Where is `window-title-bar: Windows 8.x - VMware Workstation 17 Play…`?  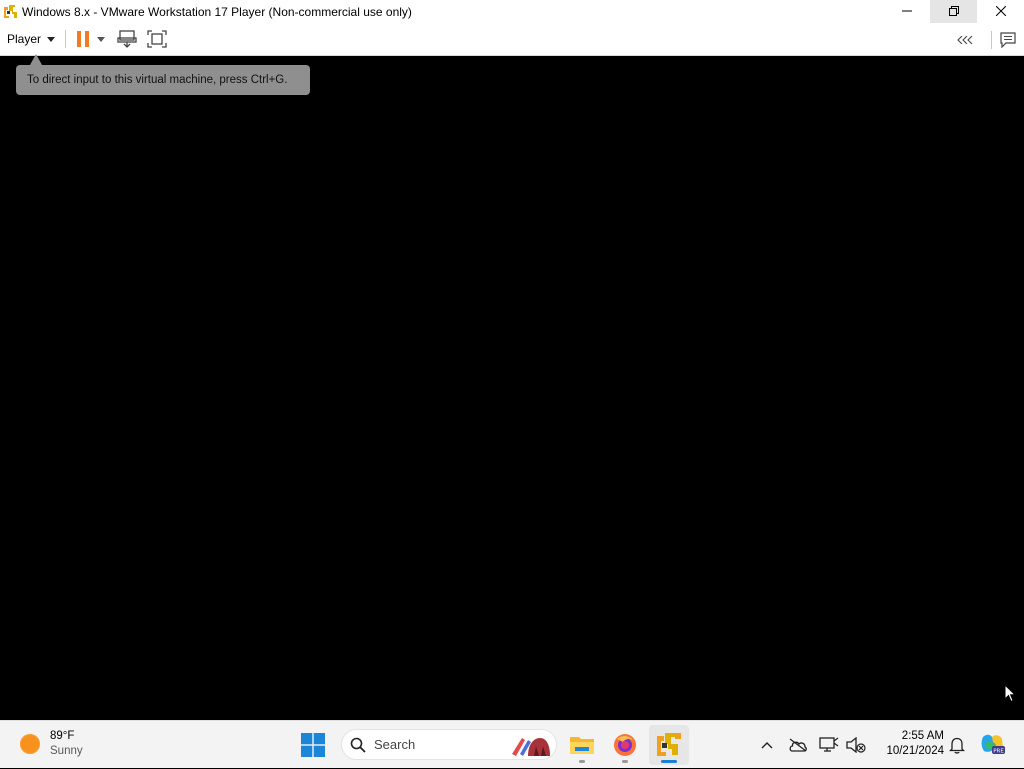 window-title-bar: Windows 8.x - VMware Workstation 17 Play… is located at coordinates (512, 11).